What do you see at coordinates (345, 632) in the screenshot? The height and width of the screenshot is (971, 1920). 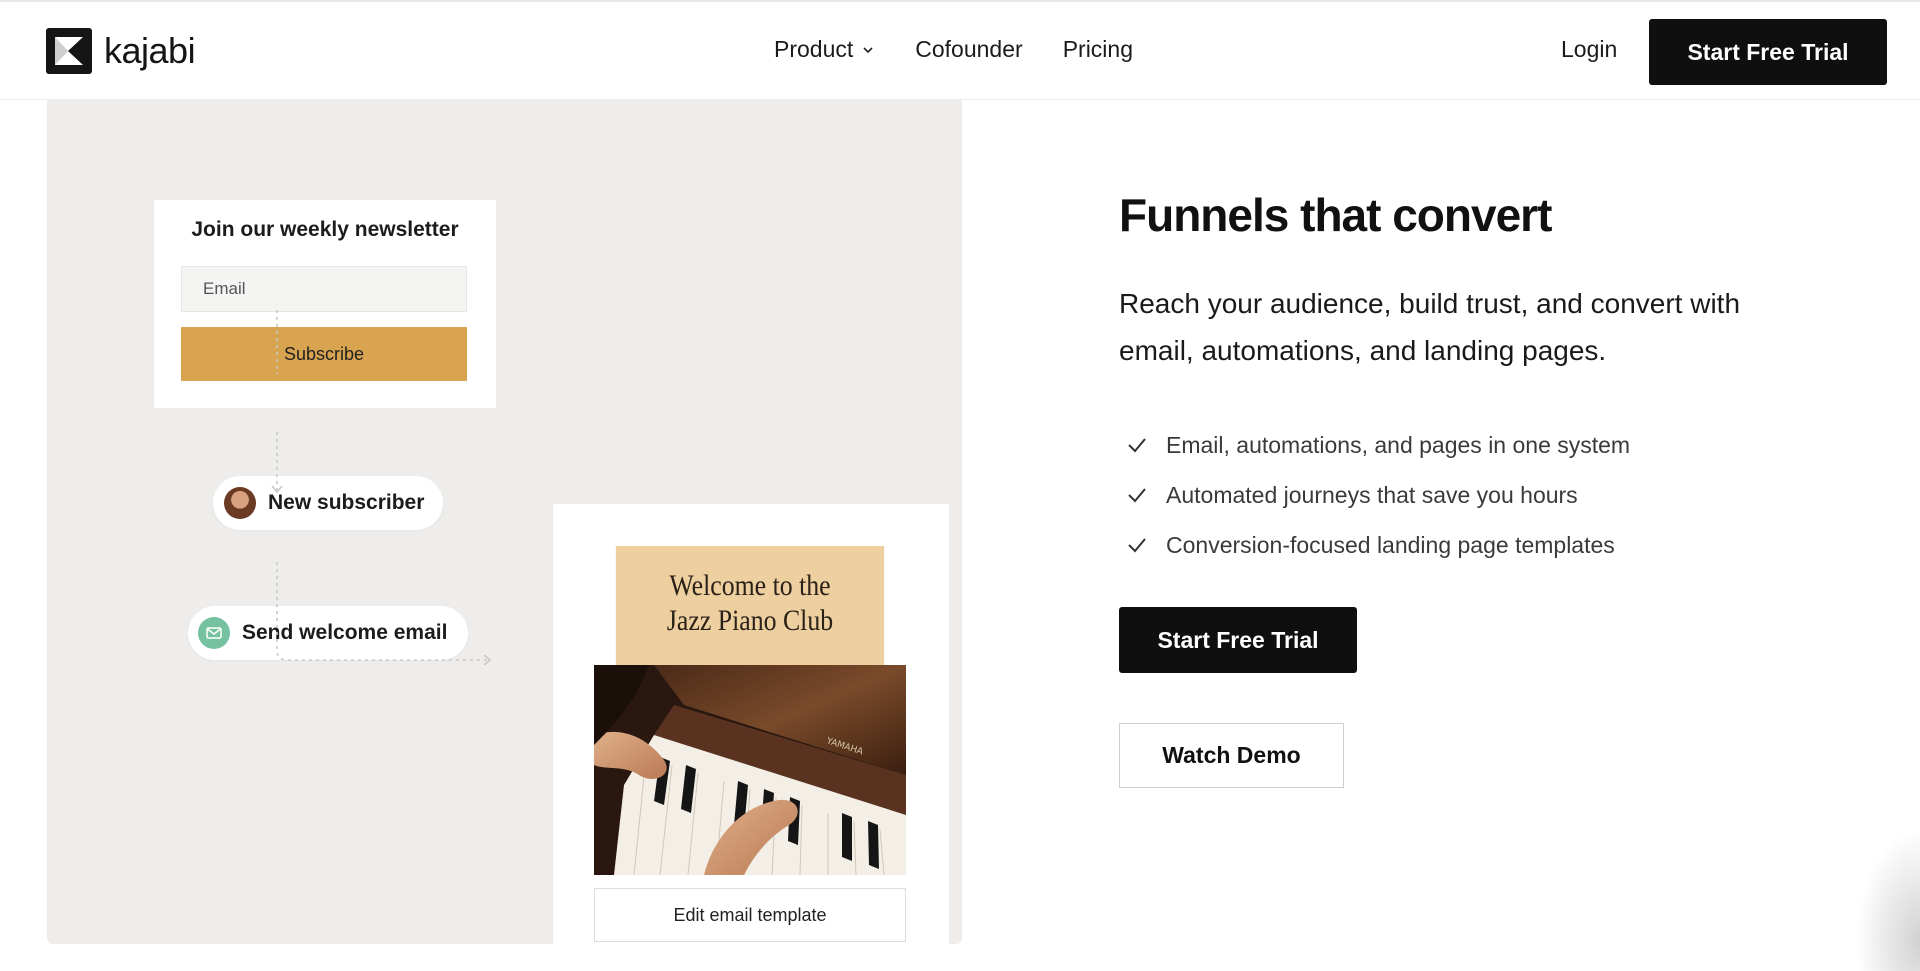 I see `step-label: Send welcome email` at bounding box center [345, 632].